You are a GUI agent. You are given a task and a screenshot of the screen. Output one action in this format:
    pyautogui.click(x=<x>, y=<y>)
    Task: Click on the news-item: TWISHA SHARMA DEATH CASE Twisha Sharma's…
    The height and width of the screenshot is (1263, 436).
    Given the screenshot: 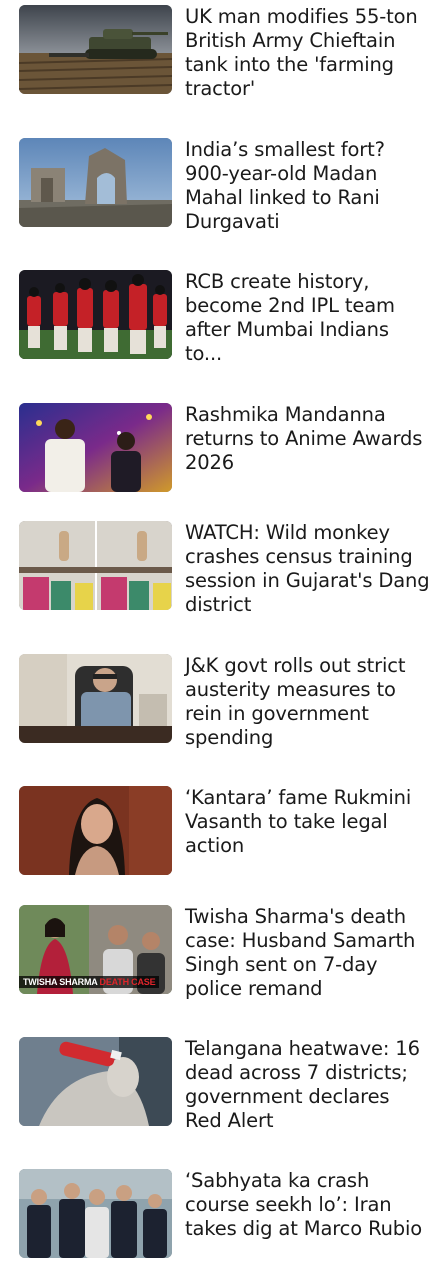 What is the action you would take?
    pyautogui.click(x=218, y=960)
    